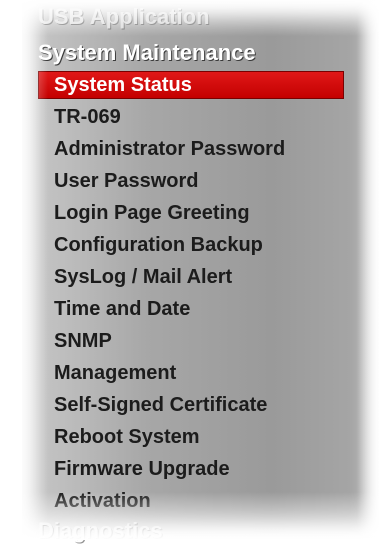 The image size is (379, 544). What do you see at coordinates (83, 341) in the screenshot?
I see `menu-item-snmp: SNMP` at bounding box center [83, 341].